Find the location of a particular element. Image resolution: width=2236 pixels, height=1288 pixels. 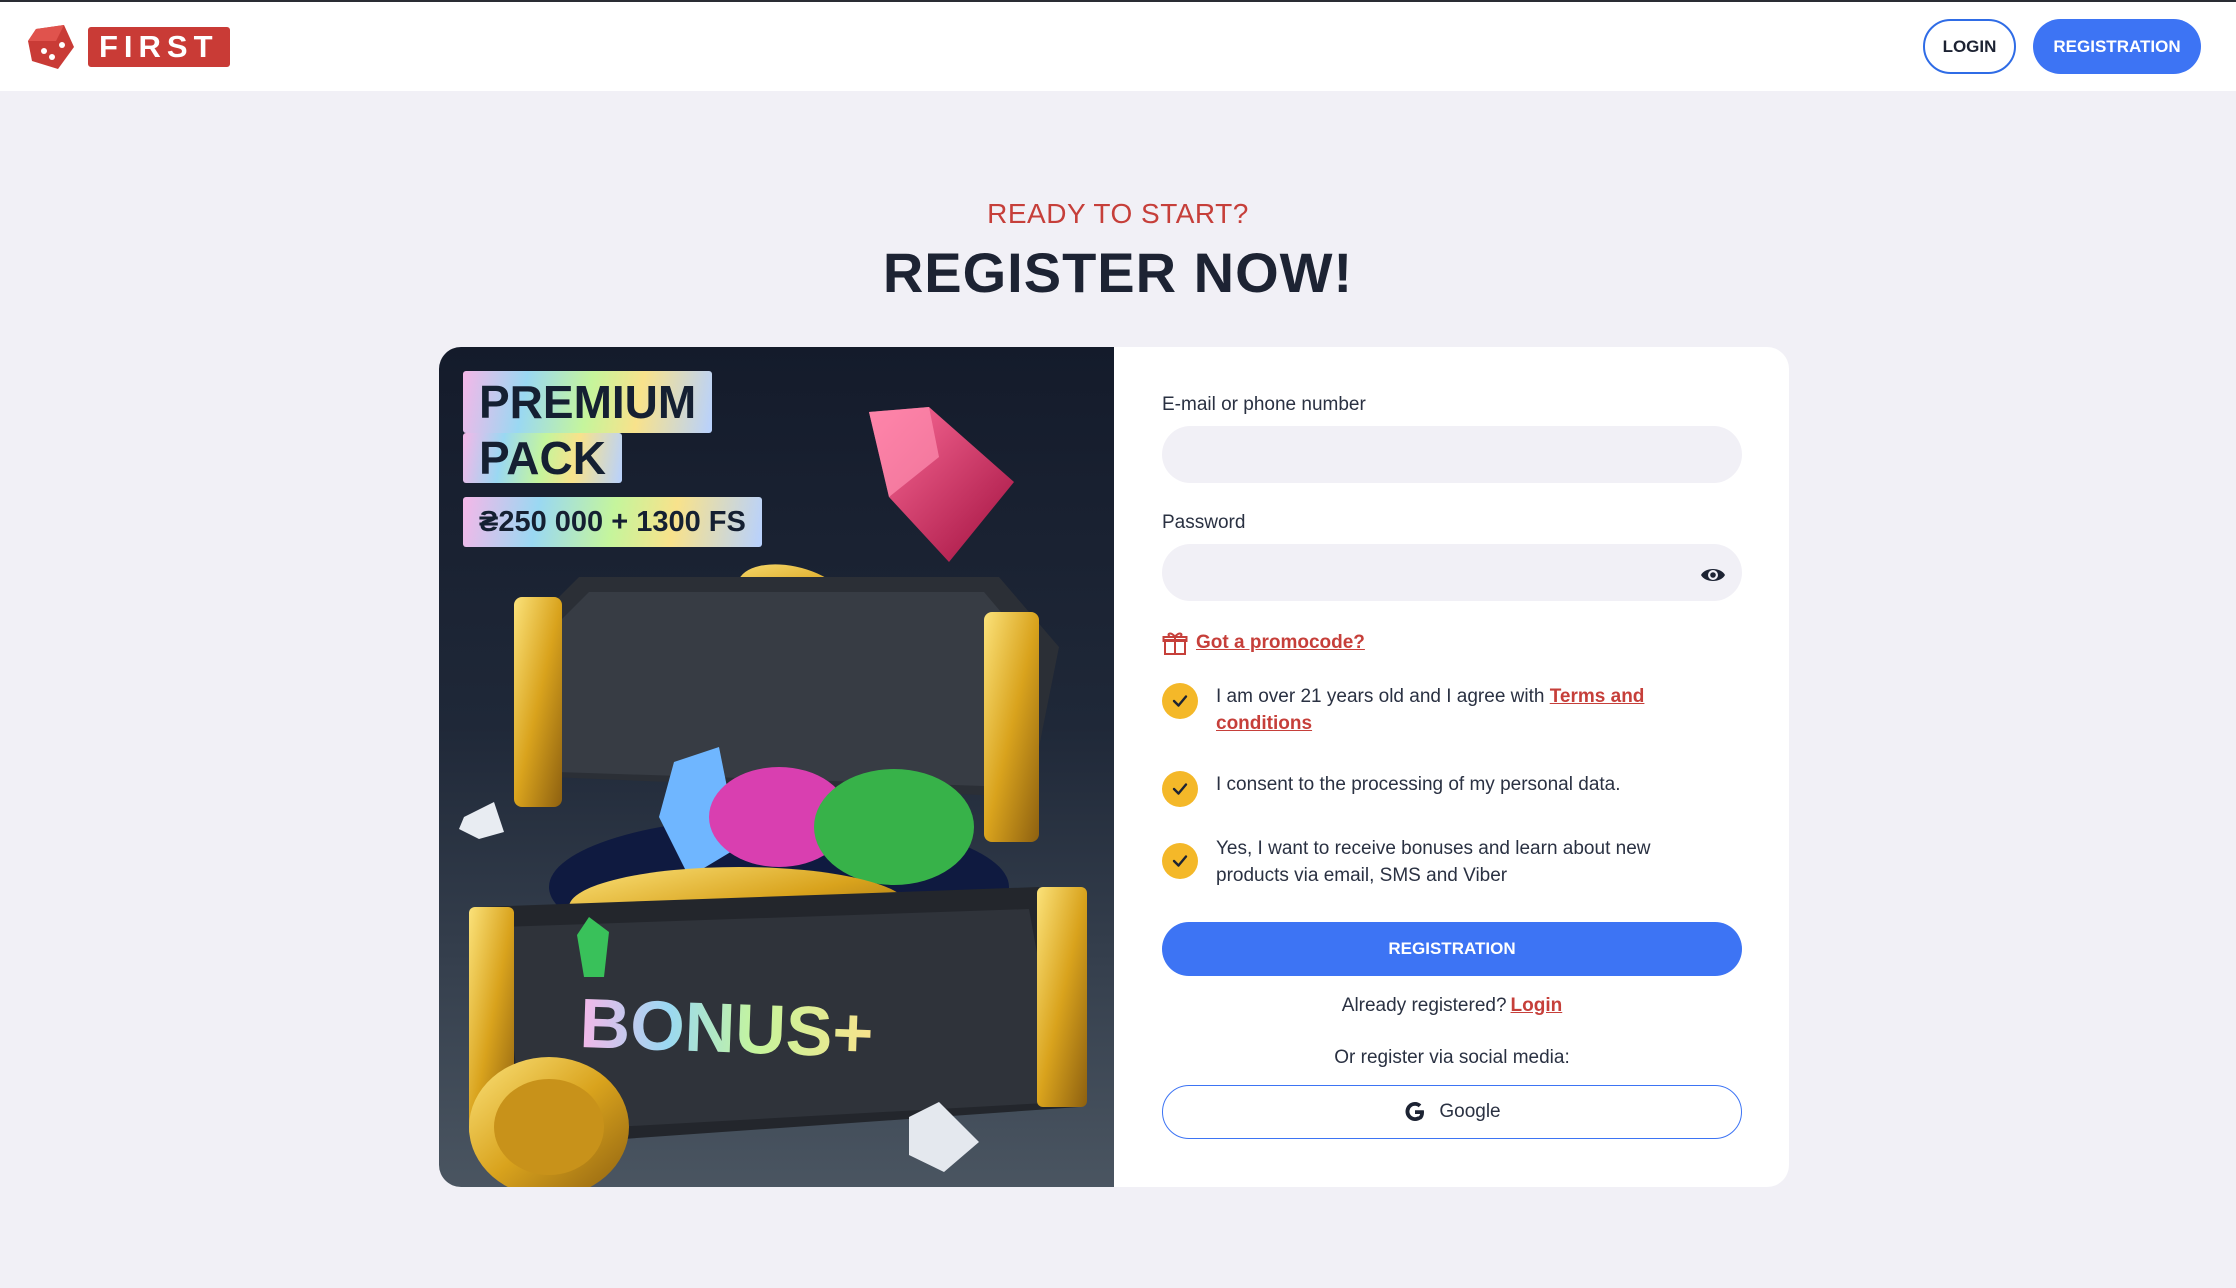

page-title: REGISTER NOW! is located at coordinates (1118, 272).